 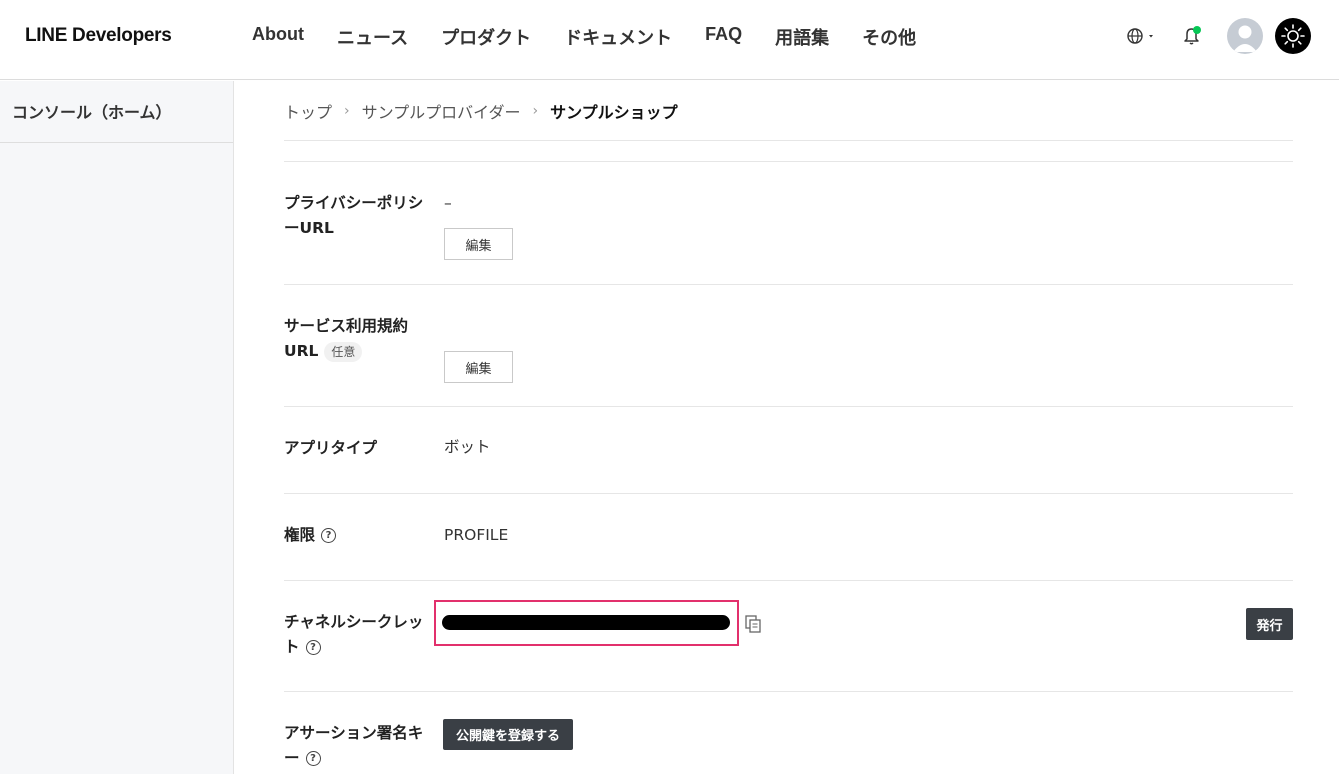 I want to click on channel-secret-highlight, so click(x=586, y=623).